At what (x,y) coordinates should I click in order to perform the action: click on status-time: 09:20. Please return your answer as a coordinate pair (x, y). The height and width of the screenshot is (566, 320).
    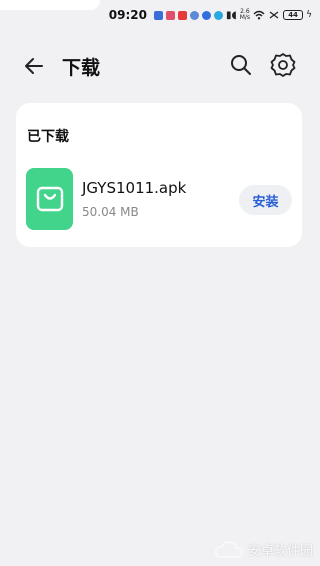
    Looking at the image, I should click on (127, 15).